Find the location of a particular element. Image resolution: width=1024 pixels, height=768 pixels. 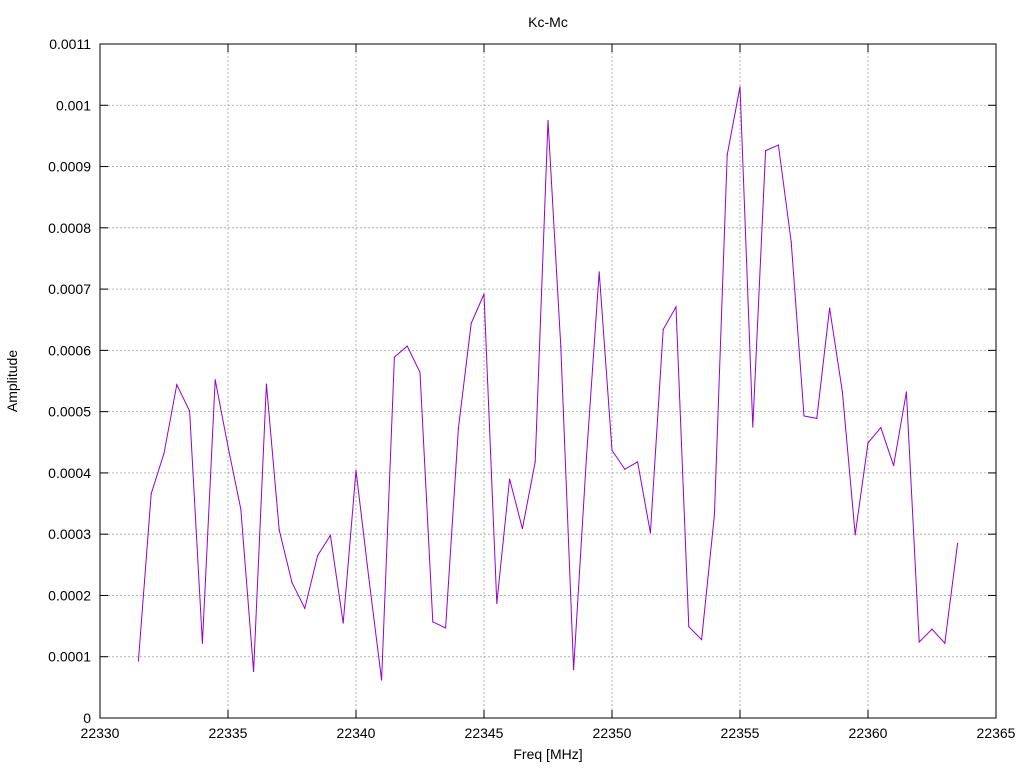

y-tick-label: 0.0001 is located at coordinates (69, 657).